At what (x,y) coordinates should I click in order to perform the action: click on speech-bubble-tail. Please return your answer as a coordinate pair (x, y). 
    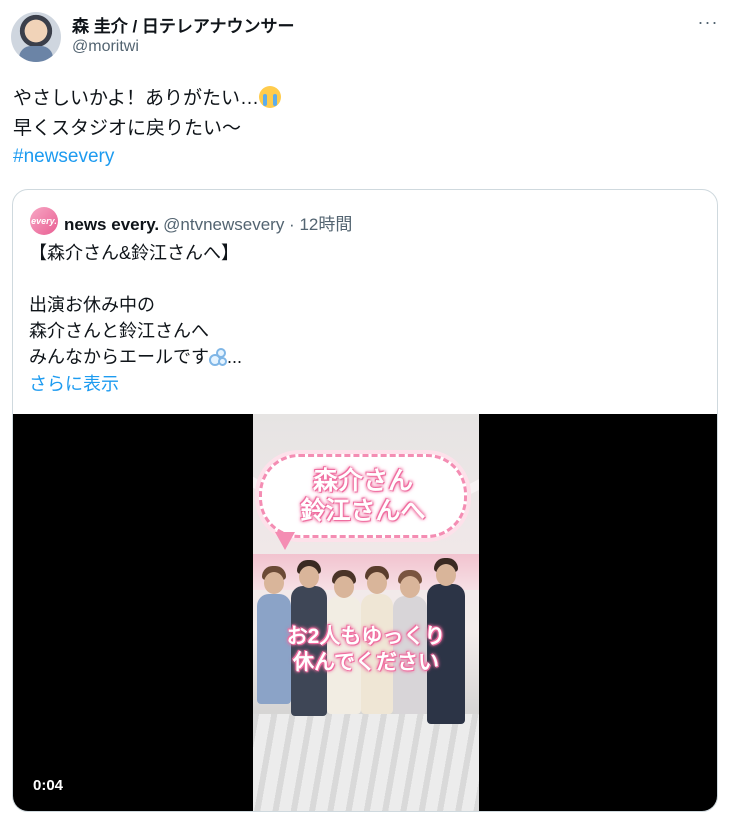
    Looking at the image, I should click on (285, 541).